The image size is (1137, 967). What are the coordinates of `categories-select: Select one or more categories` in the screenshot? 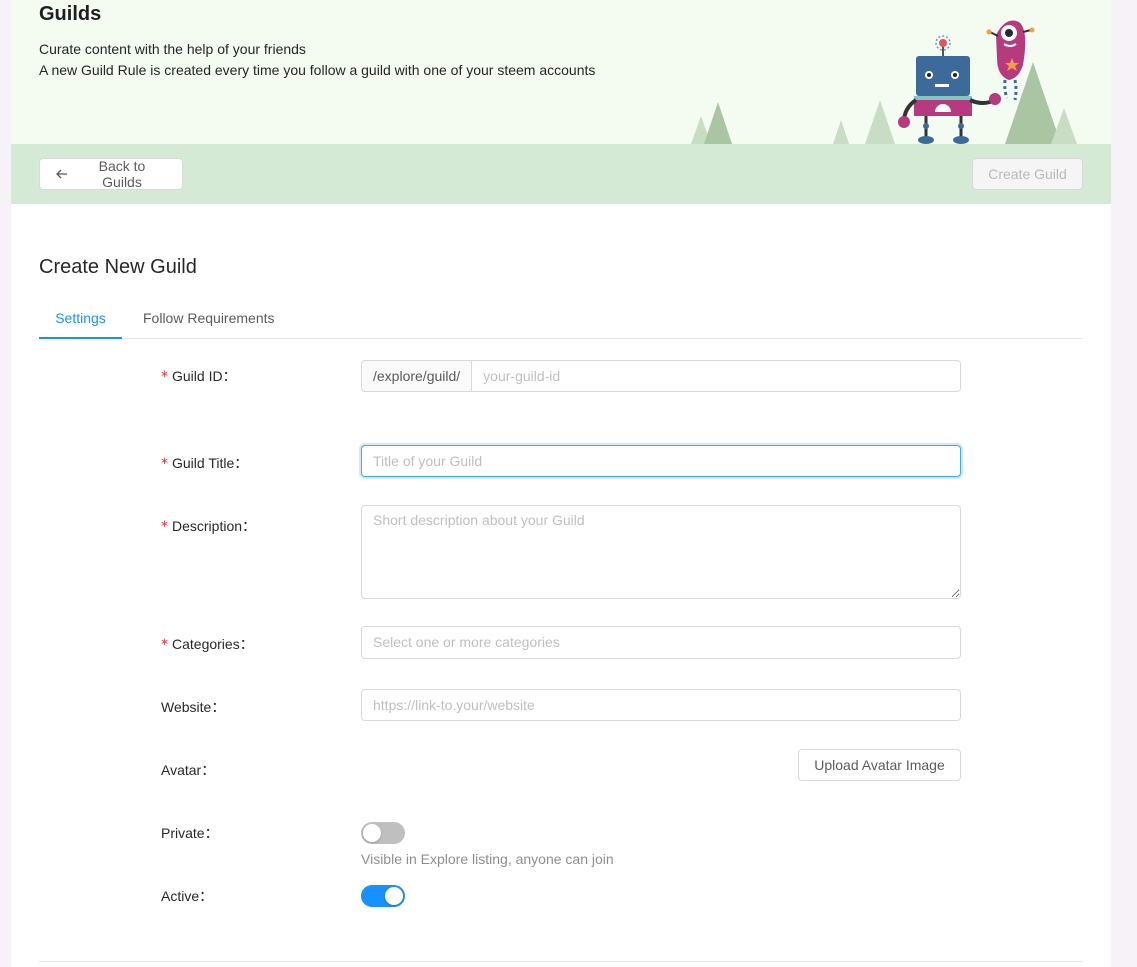 It's located at (661, 642).